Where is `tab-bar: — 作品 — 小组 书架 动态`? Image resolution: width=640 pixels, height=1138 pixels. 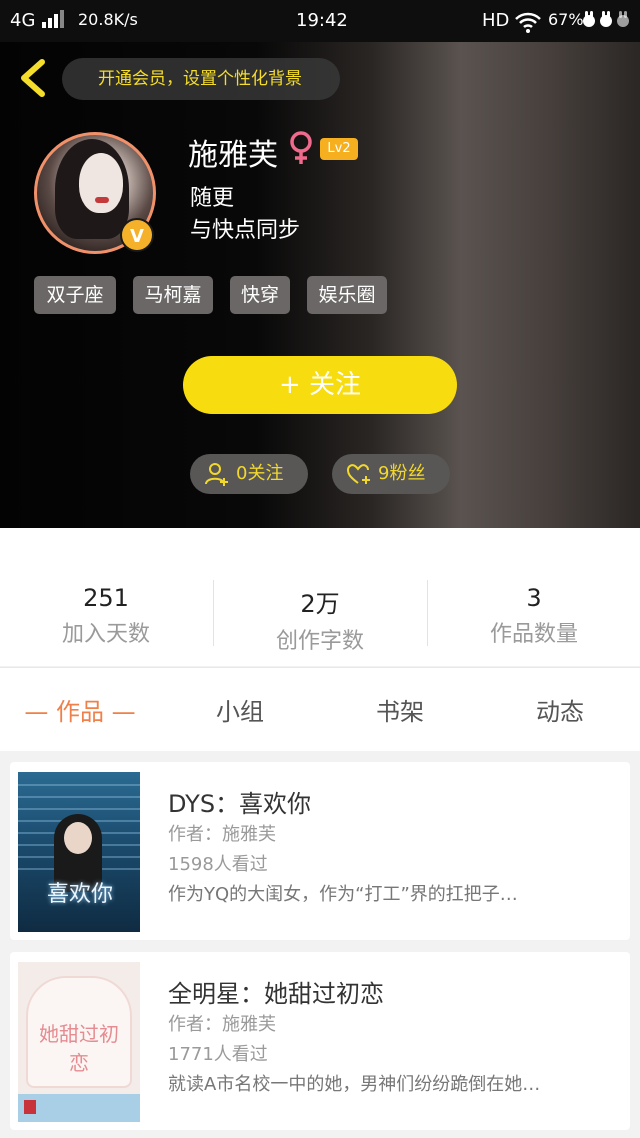 tab-bar: — 作品 — 小组 书架 动态 is located at coordinates (320, 709).